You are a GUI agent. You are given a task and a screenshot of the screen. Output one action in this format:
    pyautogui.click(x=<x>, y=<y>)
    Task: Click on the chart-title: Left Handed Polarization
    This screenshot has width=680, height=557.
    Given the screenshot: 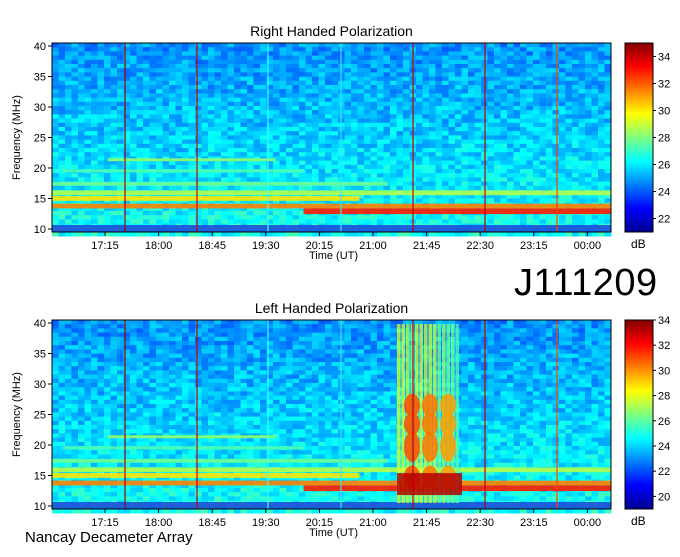 What is the action you would take?
    pyautogui.click(x=331, y=308)
    